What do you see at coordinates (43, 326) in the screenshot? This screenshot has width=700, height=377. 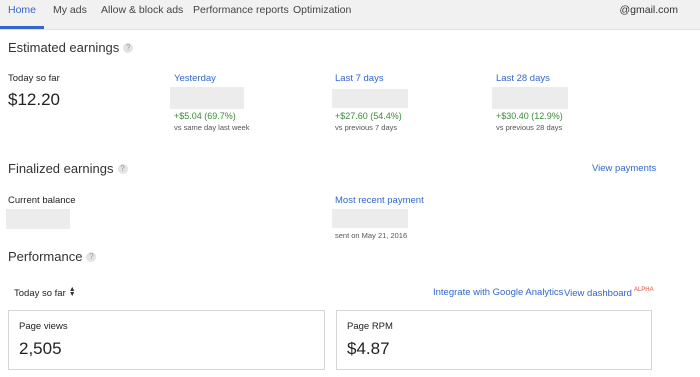 I see `page-views-label: Page views` at bounding box center [43, 326].